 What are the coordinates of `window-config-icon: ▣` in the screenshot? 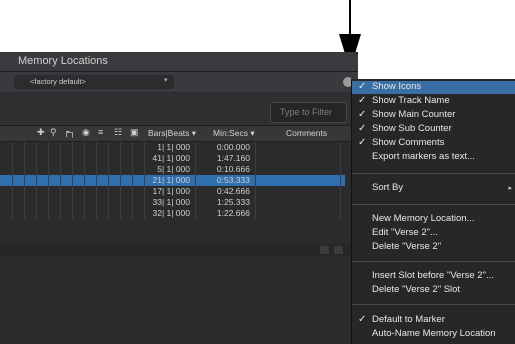 It's located at (134, 132).